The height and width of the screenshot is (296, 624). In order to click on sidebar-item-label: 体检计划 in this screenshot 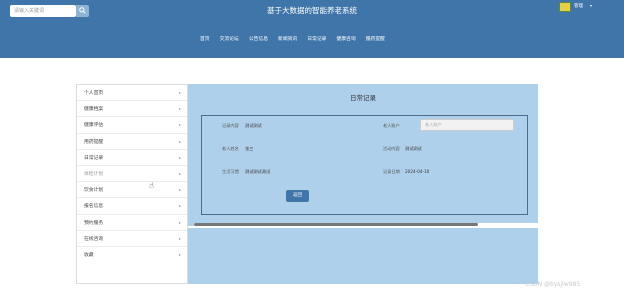, I will do `click(94, 175)`.